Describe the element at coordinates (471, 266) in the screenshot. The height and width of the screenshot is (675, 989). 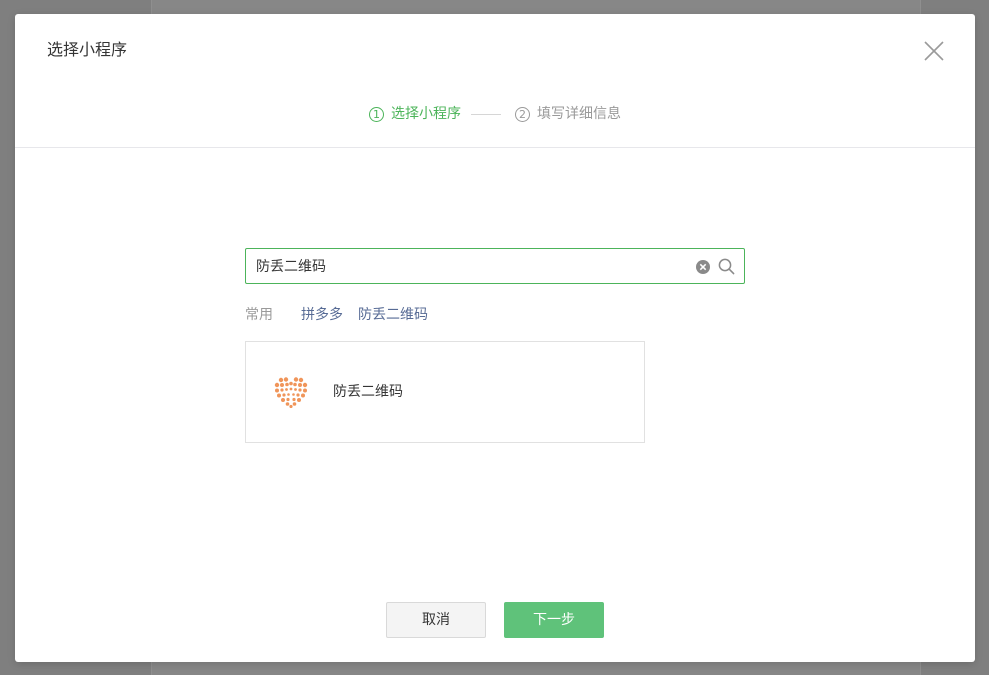
I see `search-input` at that location.